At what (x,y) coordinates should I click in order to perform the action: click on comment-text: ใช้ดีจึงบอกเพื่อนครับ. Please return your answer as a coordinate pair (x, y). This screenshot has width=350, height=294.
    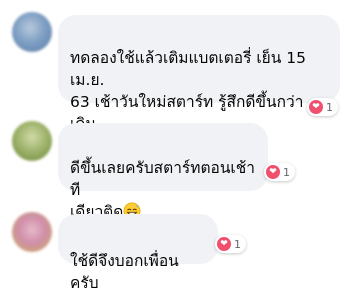
    Looking at the image, I should click on (124, 272).